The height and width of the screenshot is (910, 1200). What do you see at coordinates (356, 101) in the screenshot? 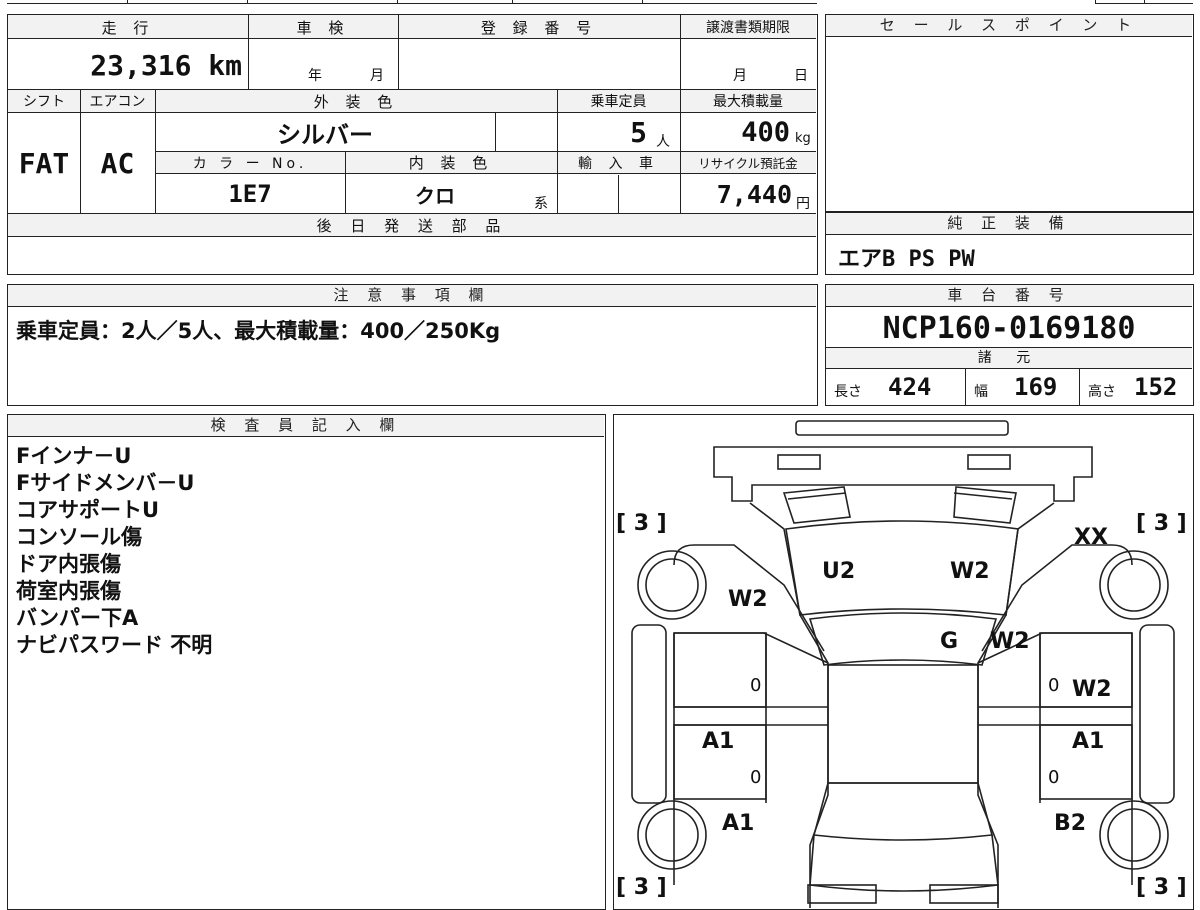
I see `exterior-label: 外 装 色` at bounding box center [356, 101].